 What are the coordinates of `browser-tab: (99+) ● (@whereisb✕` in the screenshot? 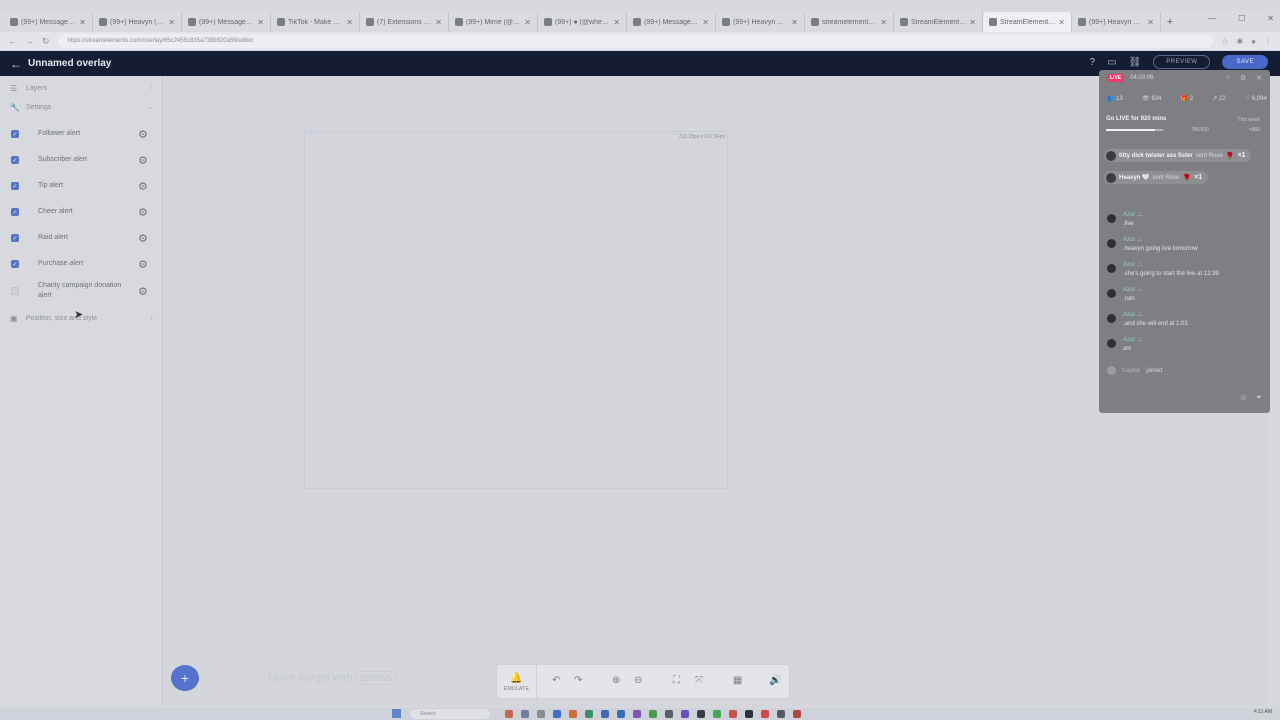 It's located at (582, 22).